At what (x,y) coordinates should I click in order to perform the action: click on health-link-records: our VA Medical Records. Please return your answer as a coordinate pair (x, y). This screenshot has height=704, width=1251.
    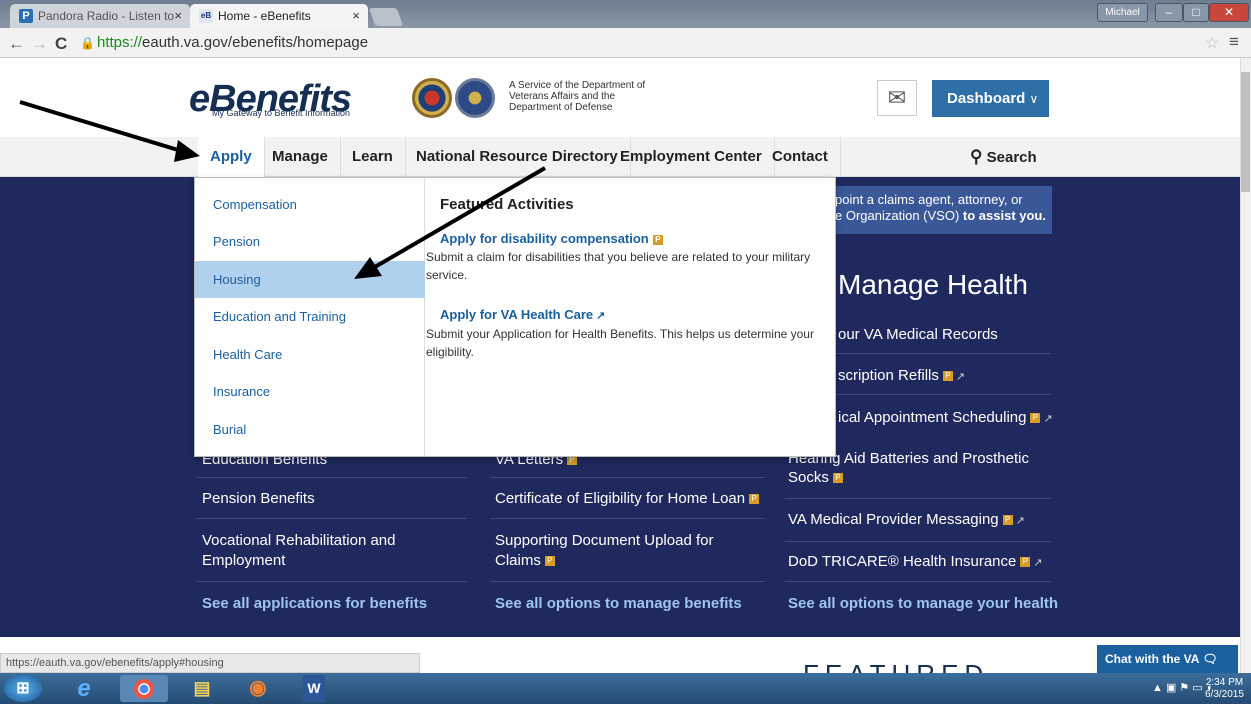
    Looking at the image, I should click on (918, 334).